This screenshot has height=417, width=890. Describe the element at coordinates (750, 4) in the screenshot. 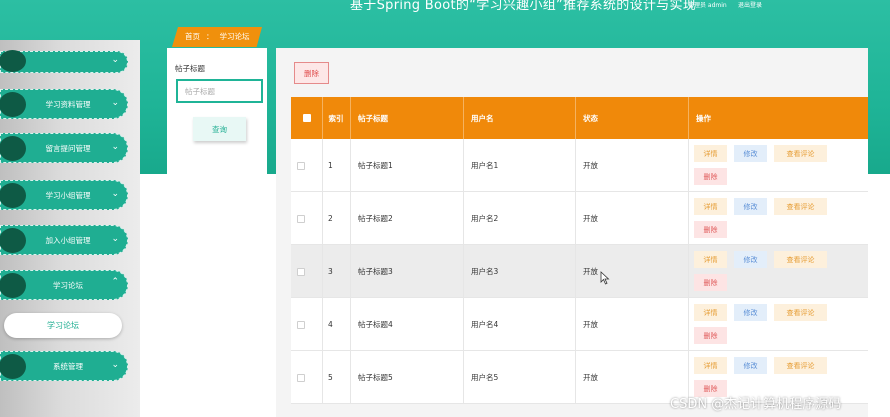

I see `logout-link: 退出登录` at that location.